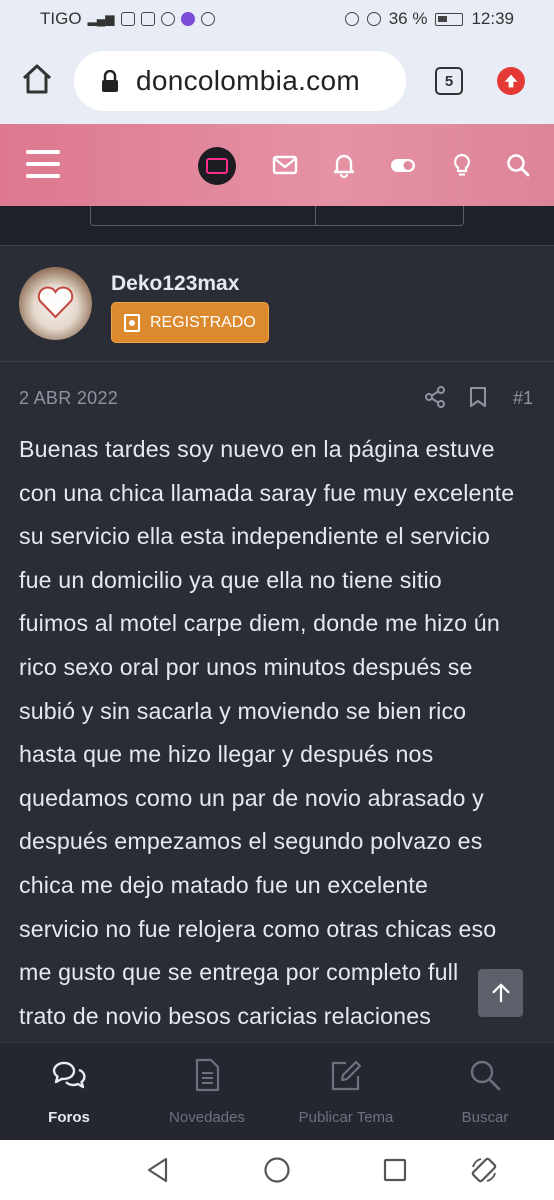 The width and height of the screenshot is (554, 1200). Describe the element at coordinates (449, 81) in the screenshot. I see `tab-switcher-button: 5` at that location.